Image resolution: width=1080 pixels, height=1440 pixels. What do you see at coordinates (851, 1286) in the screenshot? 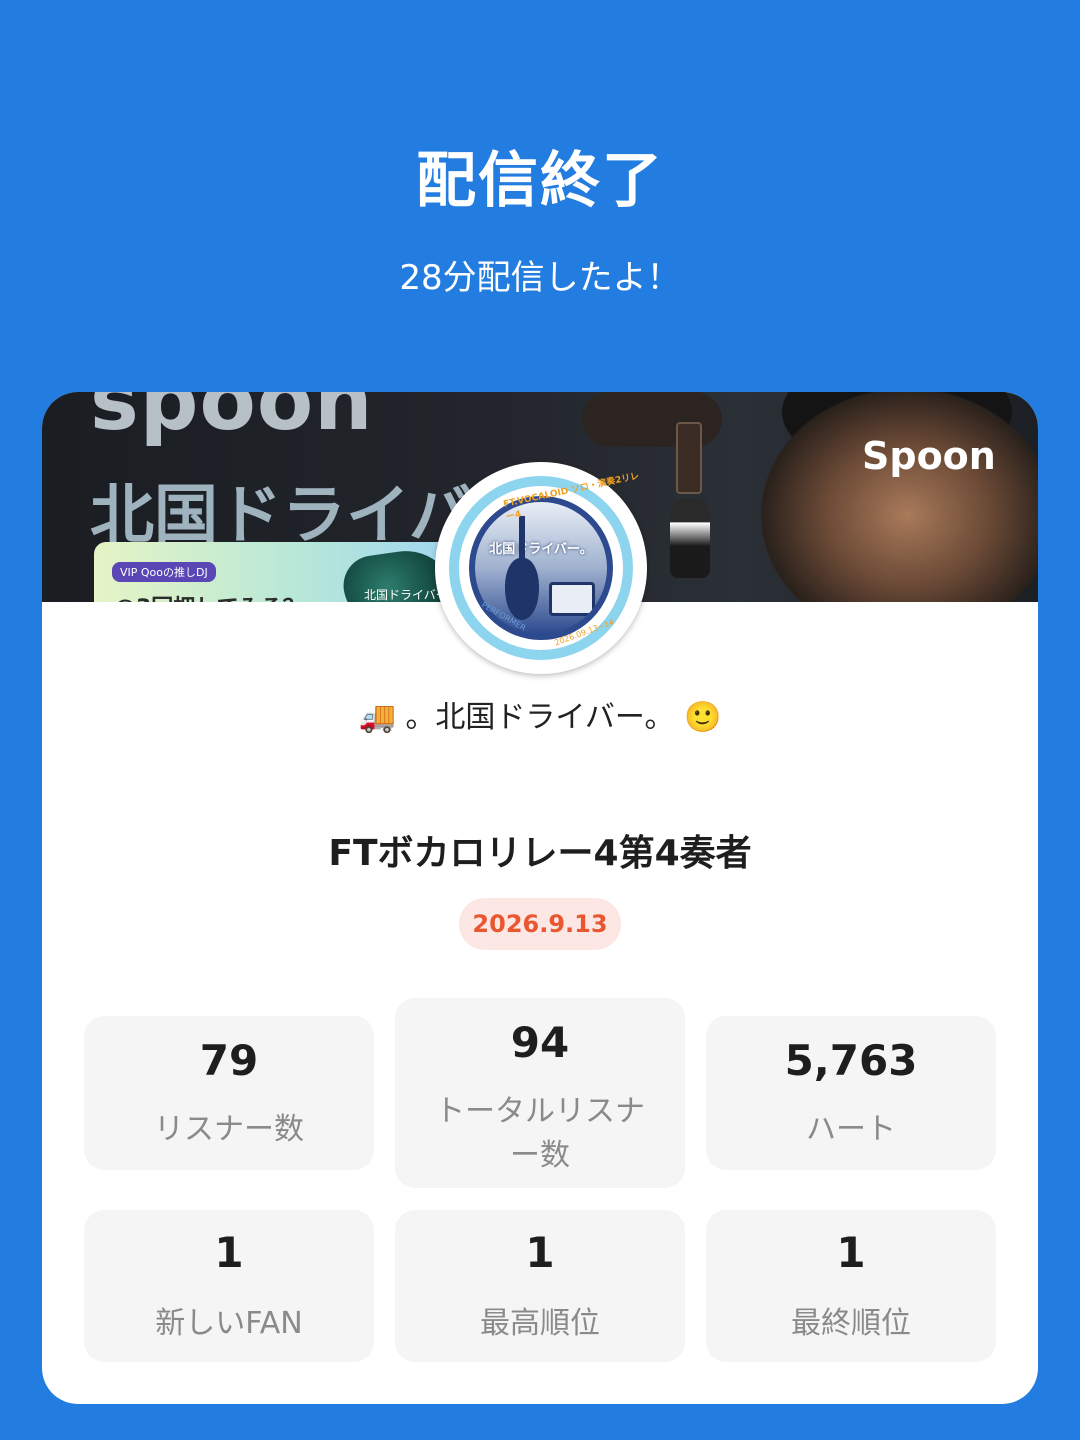
I see `stat-final-rank: 1 最終順位` at bounding box center [851, 1286].